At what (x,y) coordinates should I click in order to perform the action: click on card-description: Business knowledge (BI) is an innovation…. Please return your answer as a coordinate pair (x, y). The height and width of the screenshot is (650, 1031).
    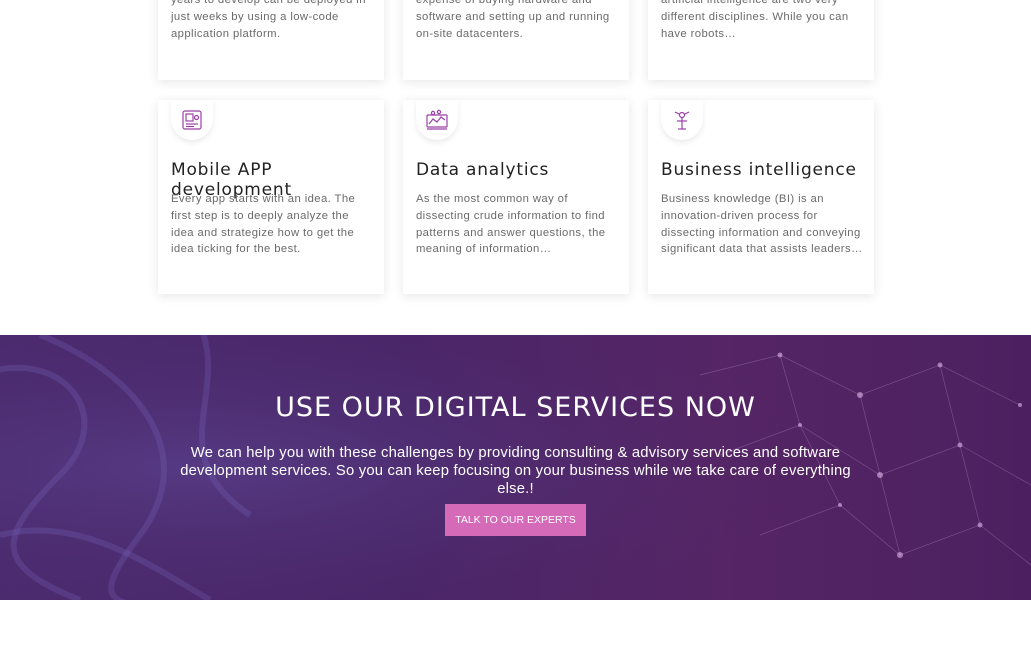
    Looking at the image, I should click on (762, 224).